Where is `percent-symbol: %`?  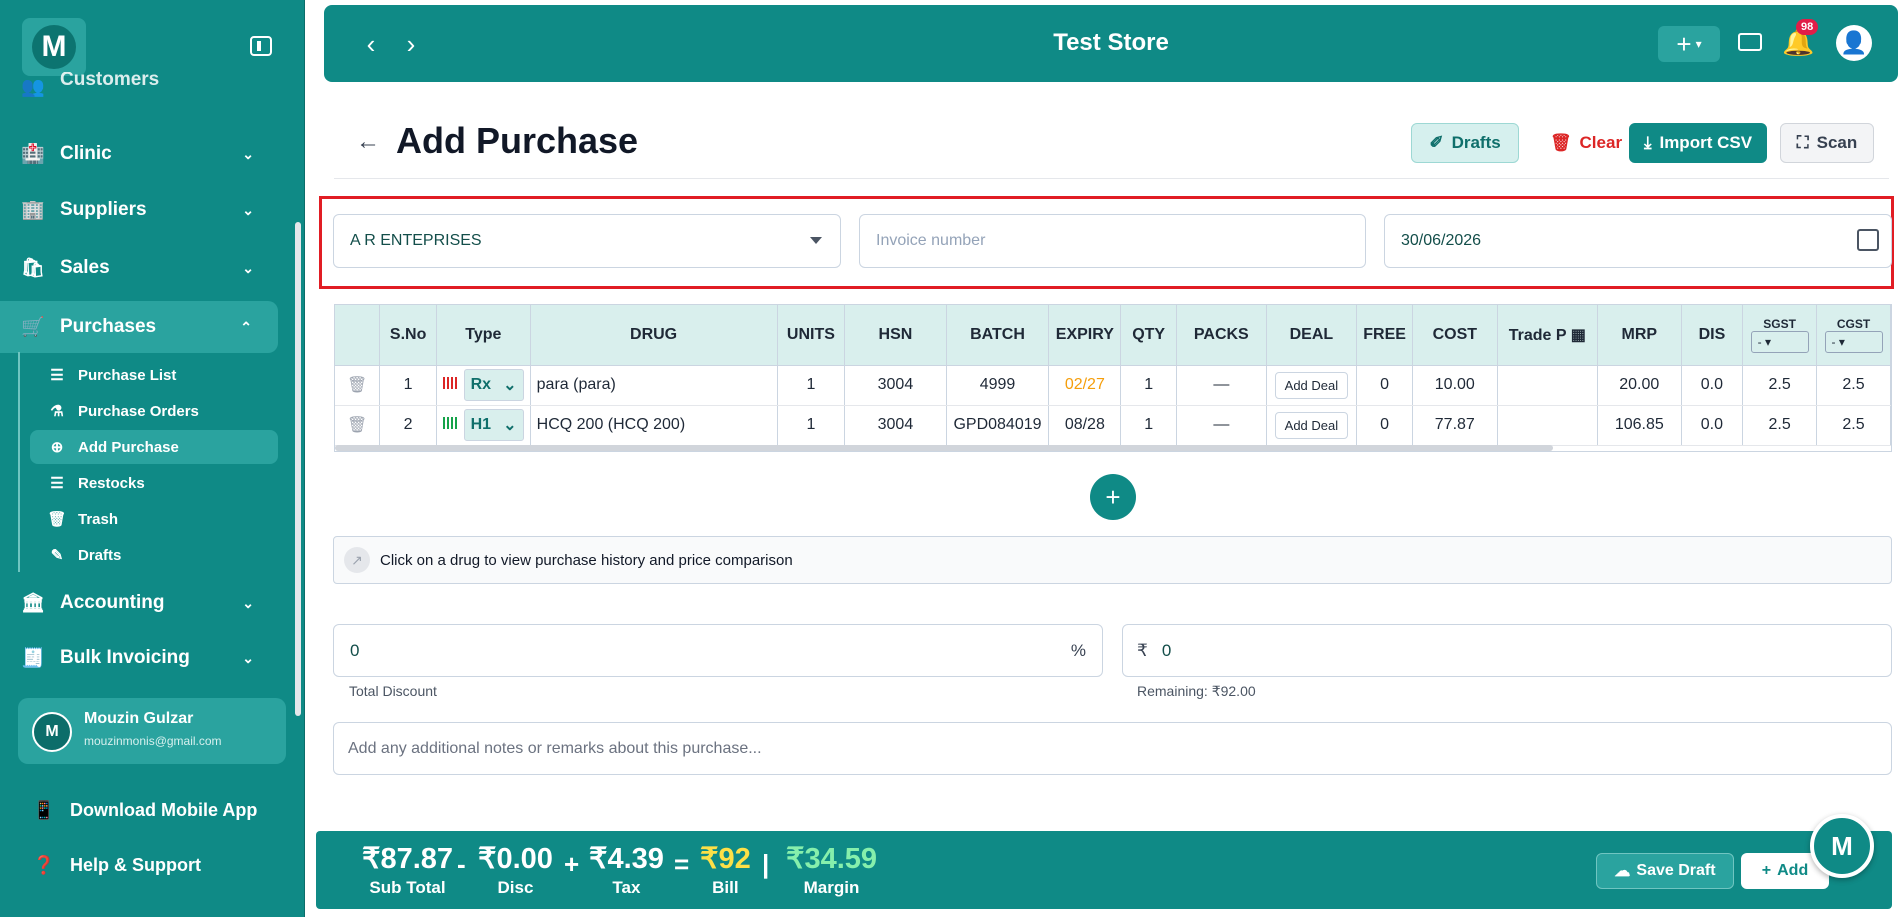 percent-symbol: % is located at coordinates (1078, 650).